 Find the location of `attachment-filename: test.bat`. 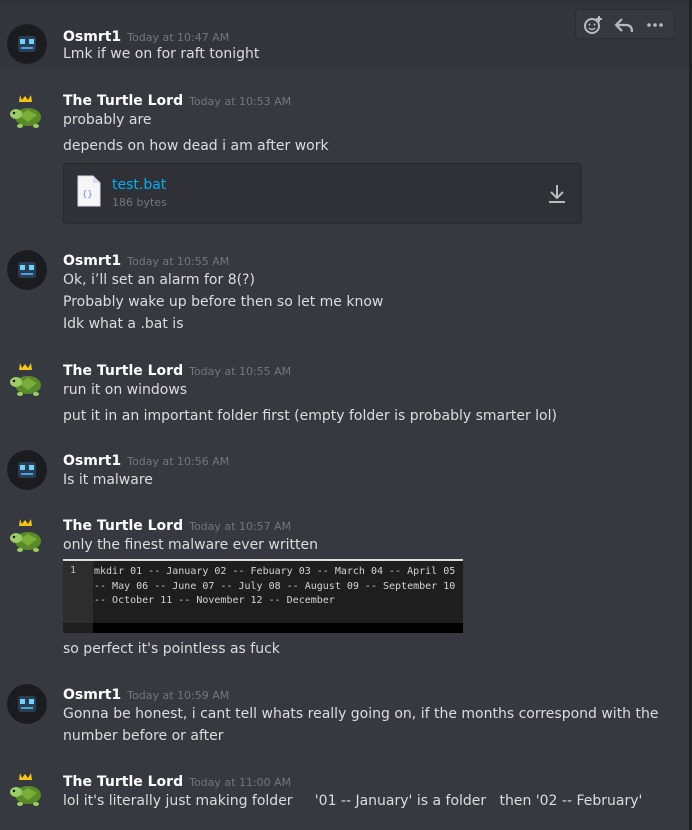

attachment-filename: test.bat is located at coordinates (139, 185).